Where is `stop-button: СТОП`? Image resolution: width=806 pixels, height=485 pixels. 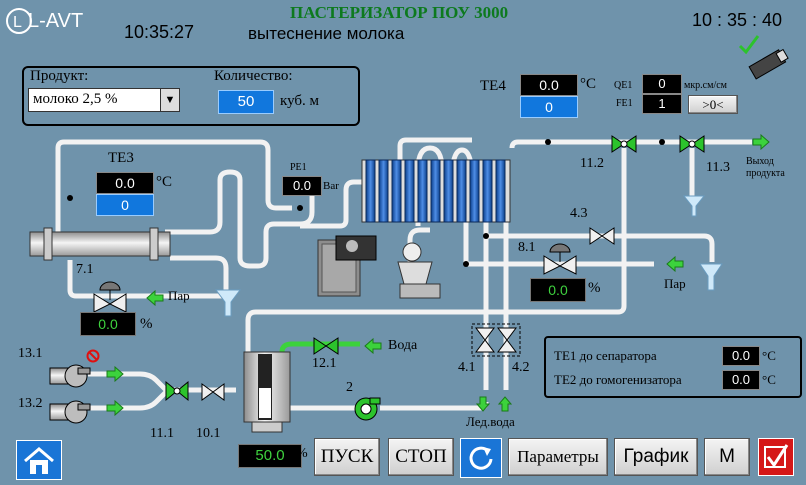
stop-button: СТОП is located at coordinates (421, 457).